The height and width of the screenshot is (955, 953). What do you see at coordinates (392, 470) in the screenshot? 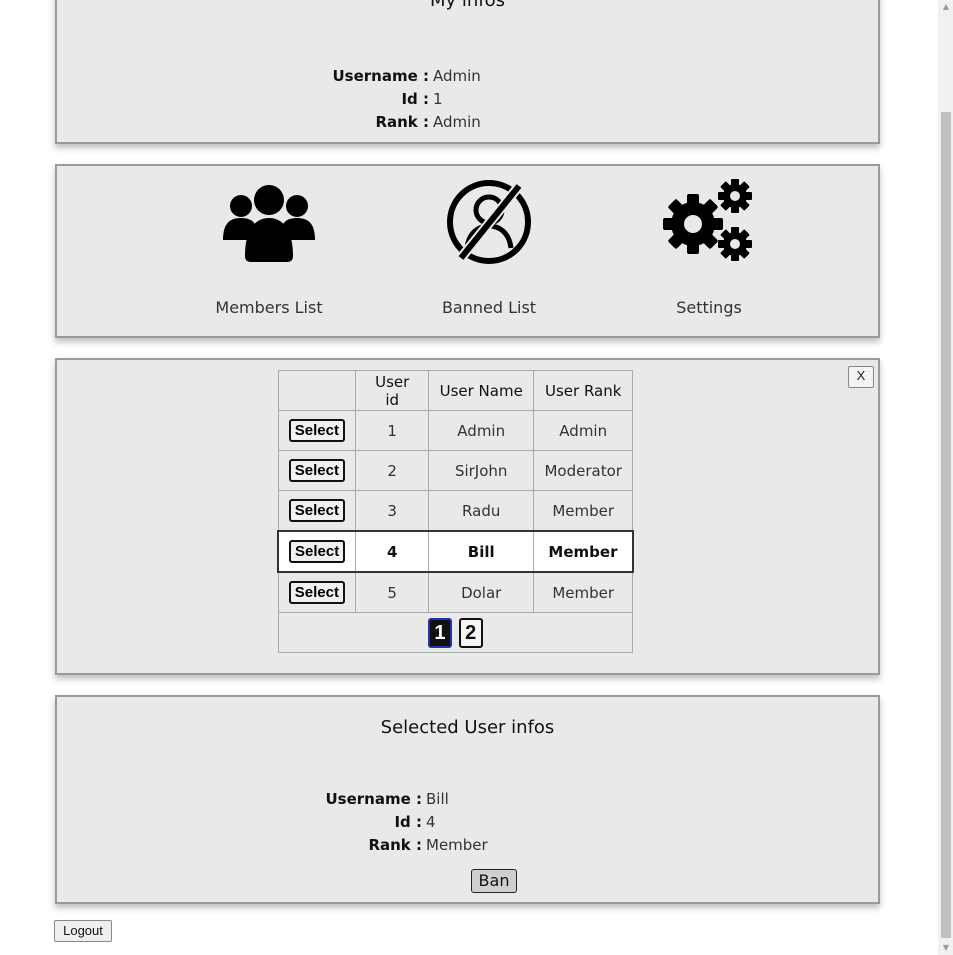
I see `user-id-cell: 2` at bounding box center [392, 470].